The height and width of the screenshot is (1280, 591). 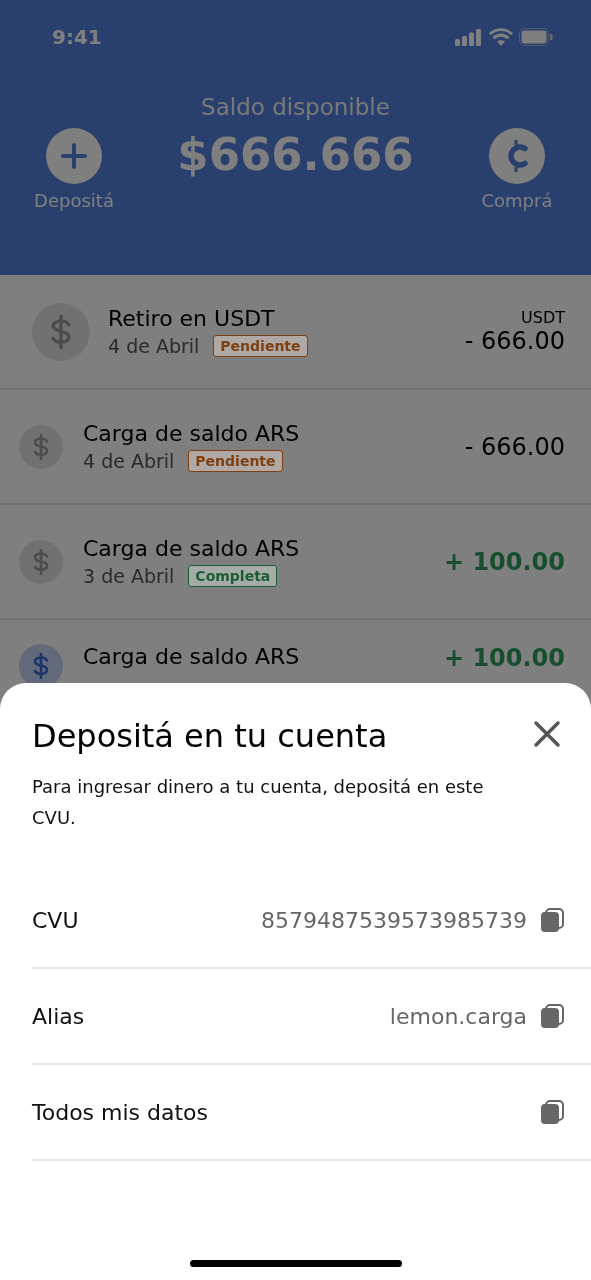 I want to click on sheet-description: Para ingresar dinero a tu cuenta, depositá en este CVU., so click(x=258, y=802).